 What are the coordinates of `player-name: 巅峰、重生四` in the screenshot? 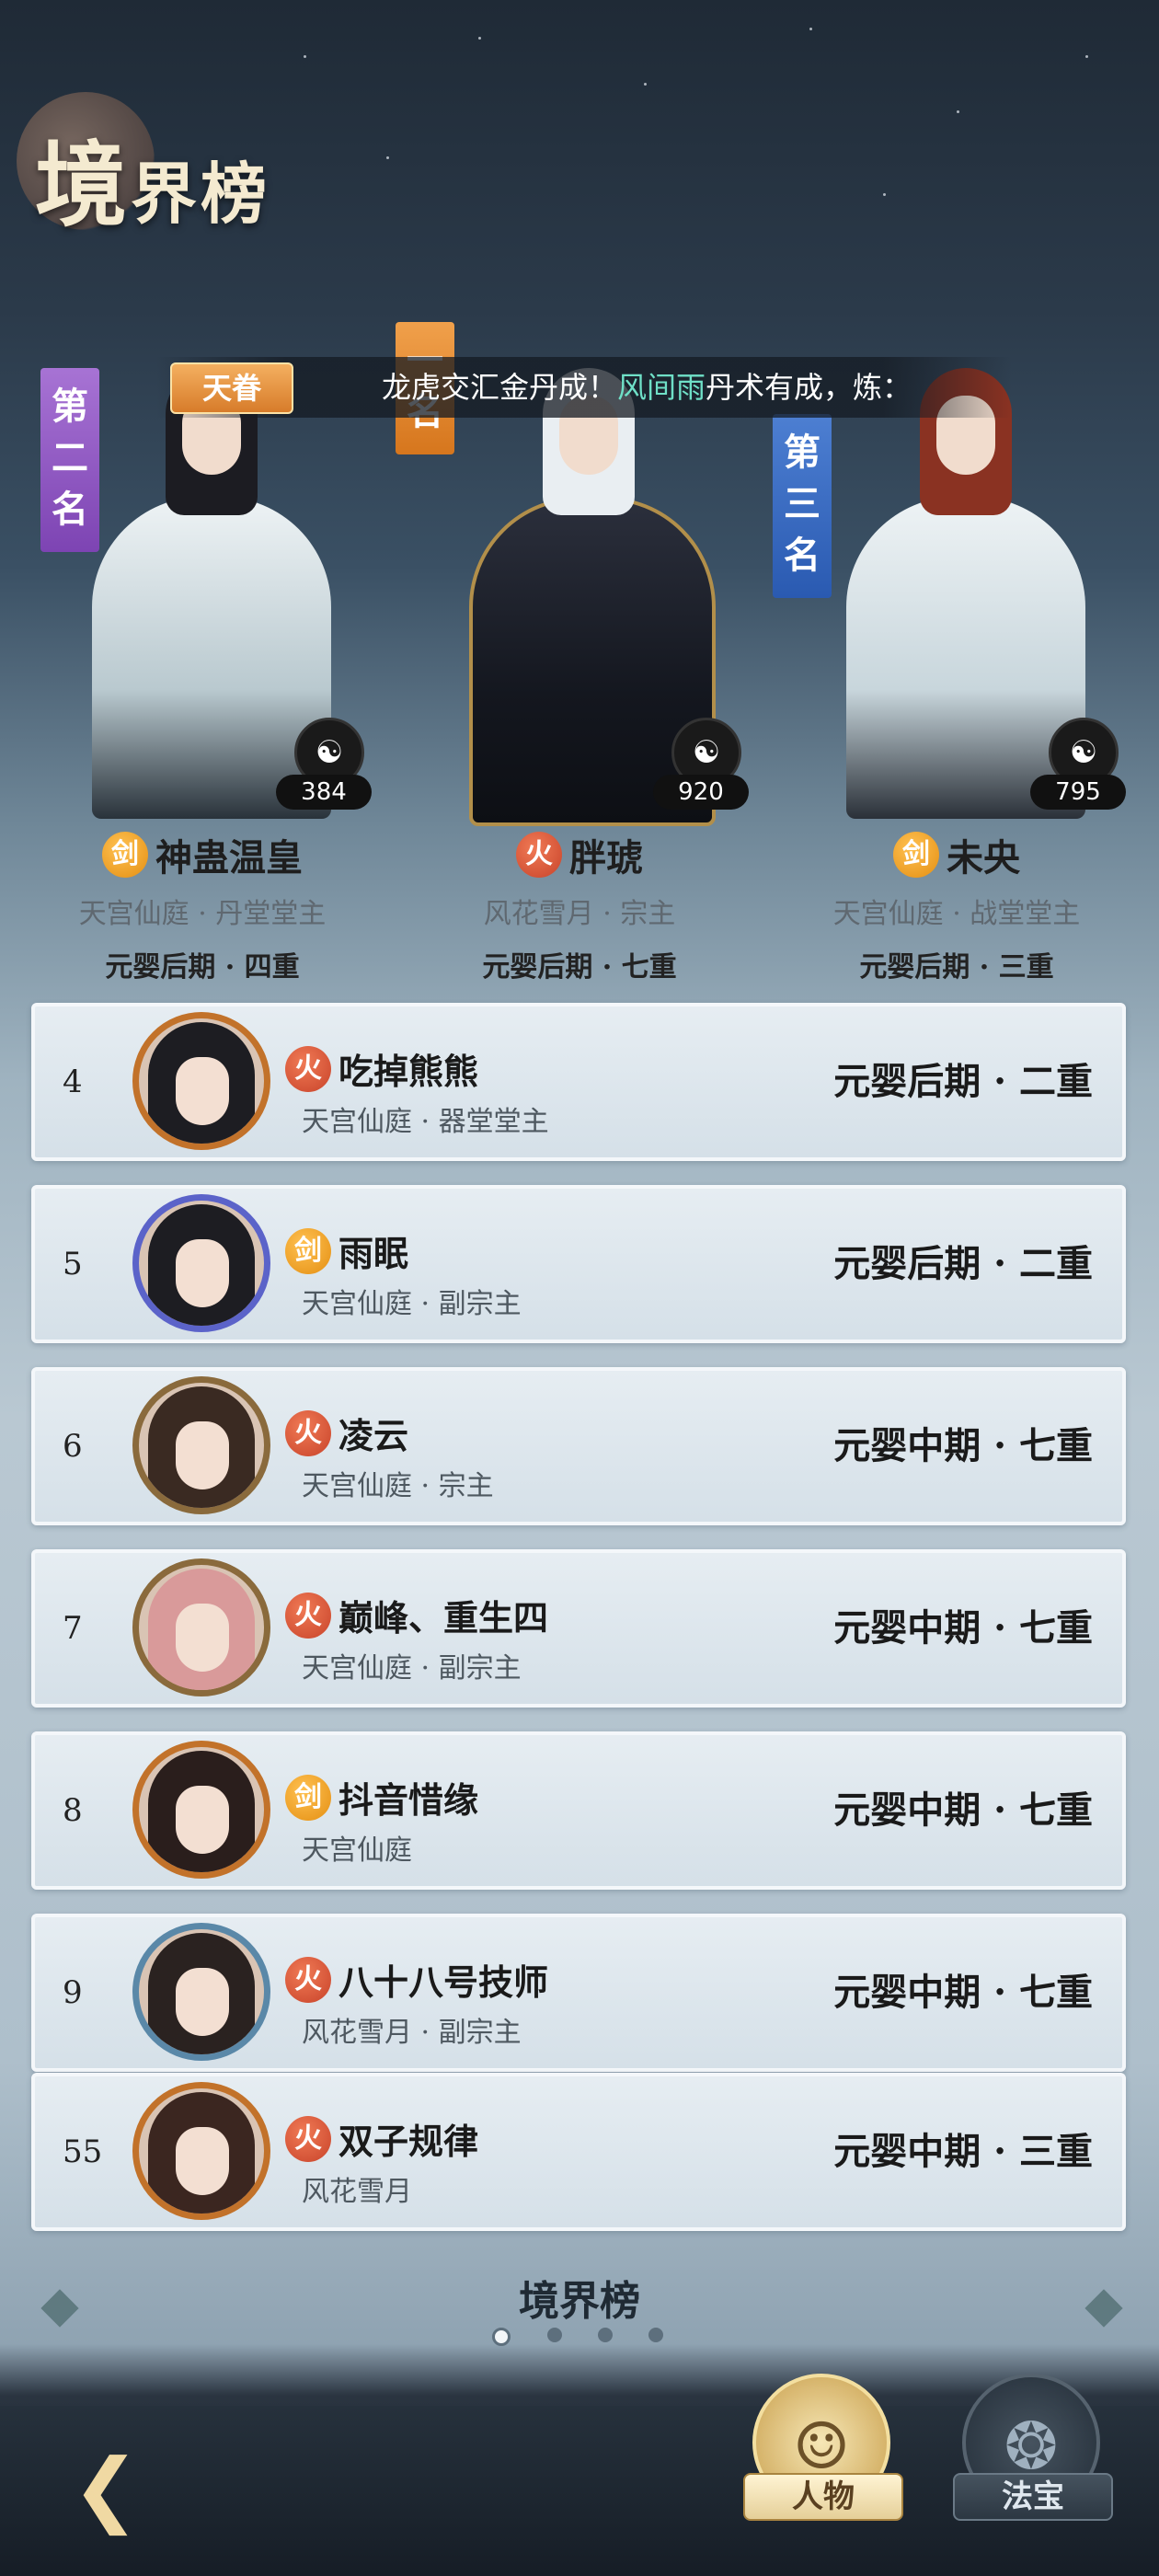 It's located at (444, 1618).